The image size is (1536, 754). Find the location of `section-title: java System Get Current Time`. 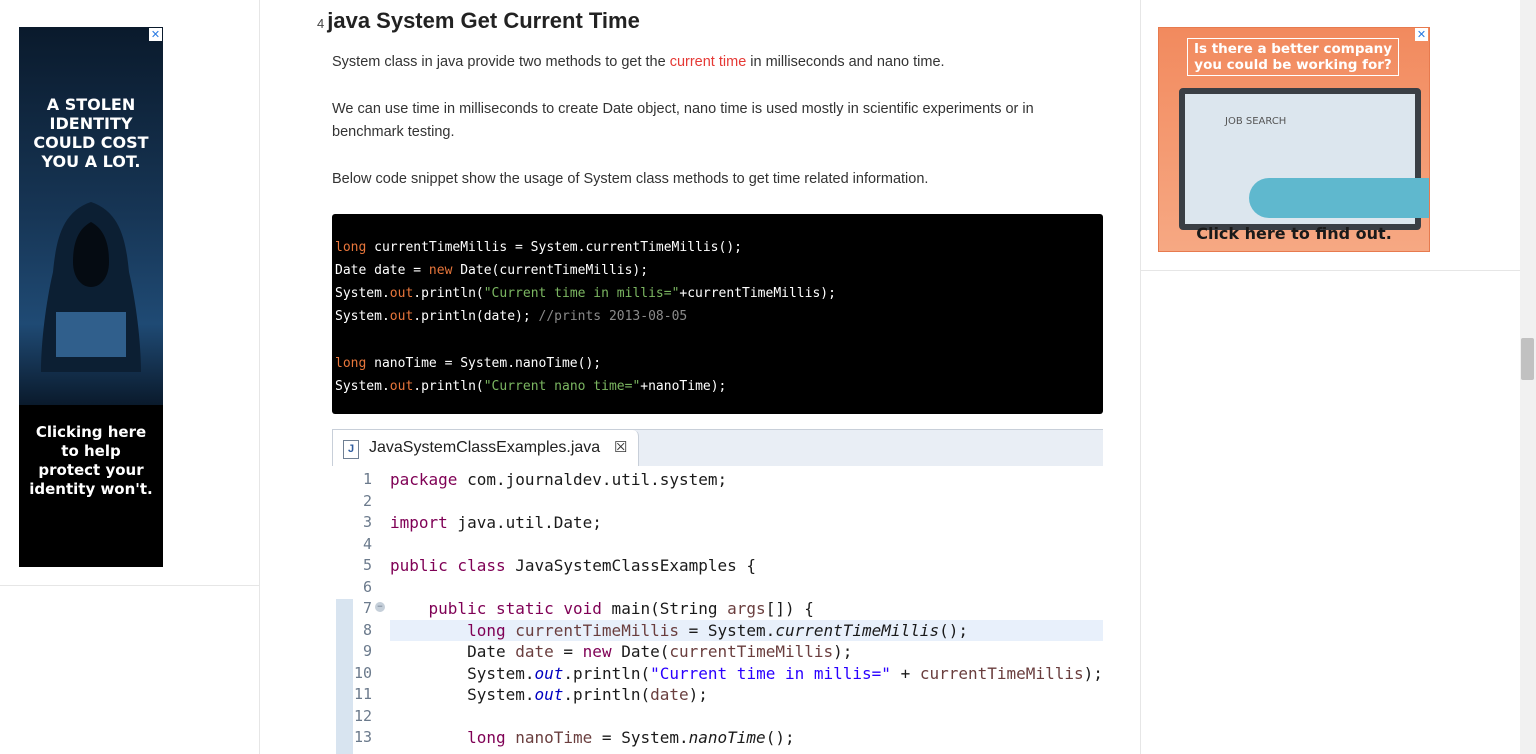

section-title: java System Get Current Time is located at coordinates (483, 20).